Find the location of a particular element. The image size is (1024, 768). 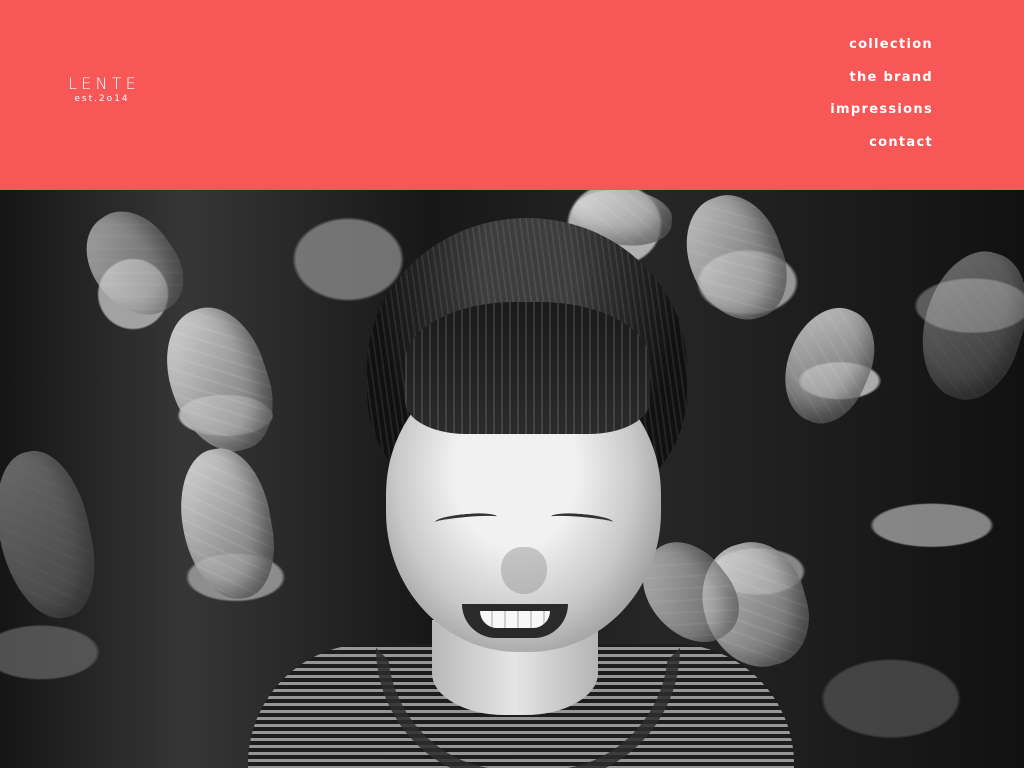

navigation-item-contact: contact is located at coordinates (881, 148).